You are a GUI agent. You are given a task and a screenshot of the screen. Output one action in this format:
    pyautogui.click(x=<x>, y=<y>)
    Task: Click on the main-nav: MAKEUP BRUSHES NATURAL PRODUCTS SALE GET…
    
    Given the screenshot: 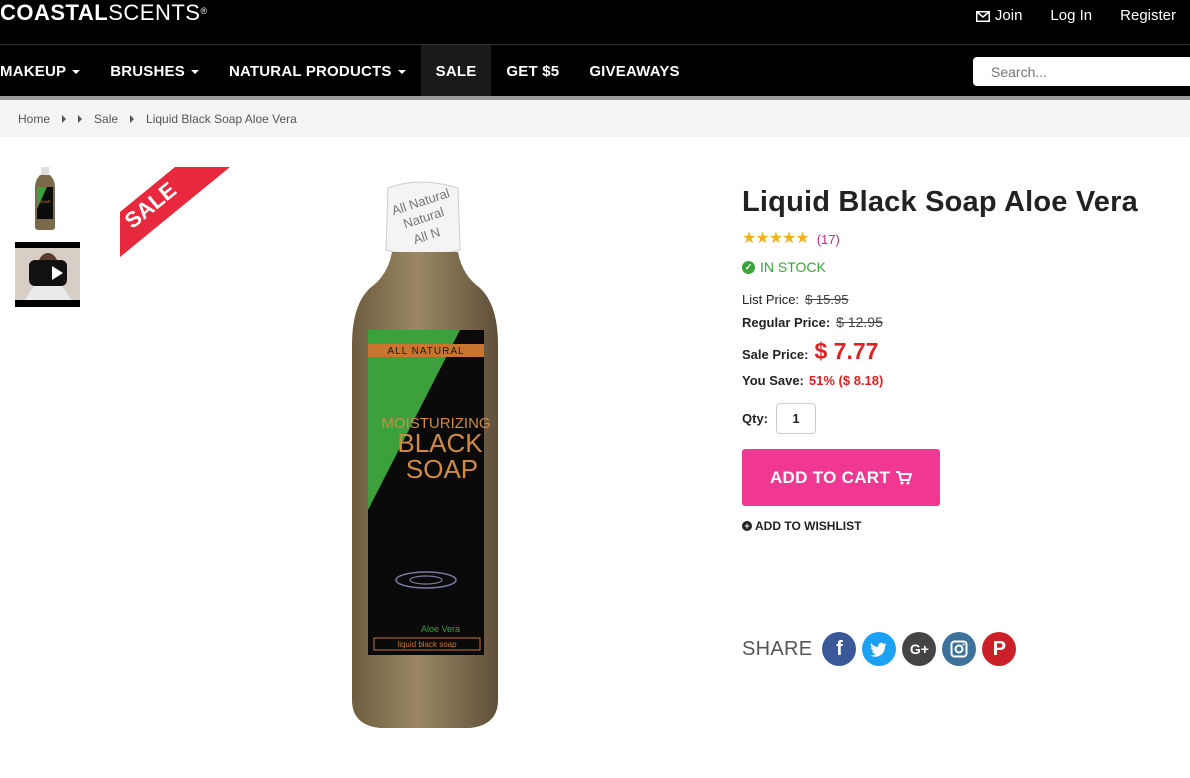 What is the action you would take?
    pyautogui.click(x=595, y=70)
    